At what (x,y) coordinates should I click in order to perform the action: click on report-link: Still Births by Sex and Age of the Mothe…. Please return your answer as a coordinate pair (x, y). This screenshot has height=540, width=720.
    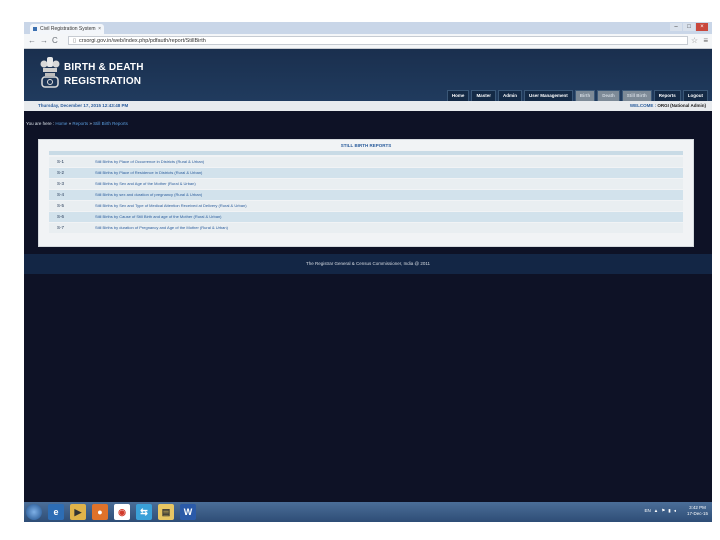
    Looking at the image, I should click on (145, 184).